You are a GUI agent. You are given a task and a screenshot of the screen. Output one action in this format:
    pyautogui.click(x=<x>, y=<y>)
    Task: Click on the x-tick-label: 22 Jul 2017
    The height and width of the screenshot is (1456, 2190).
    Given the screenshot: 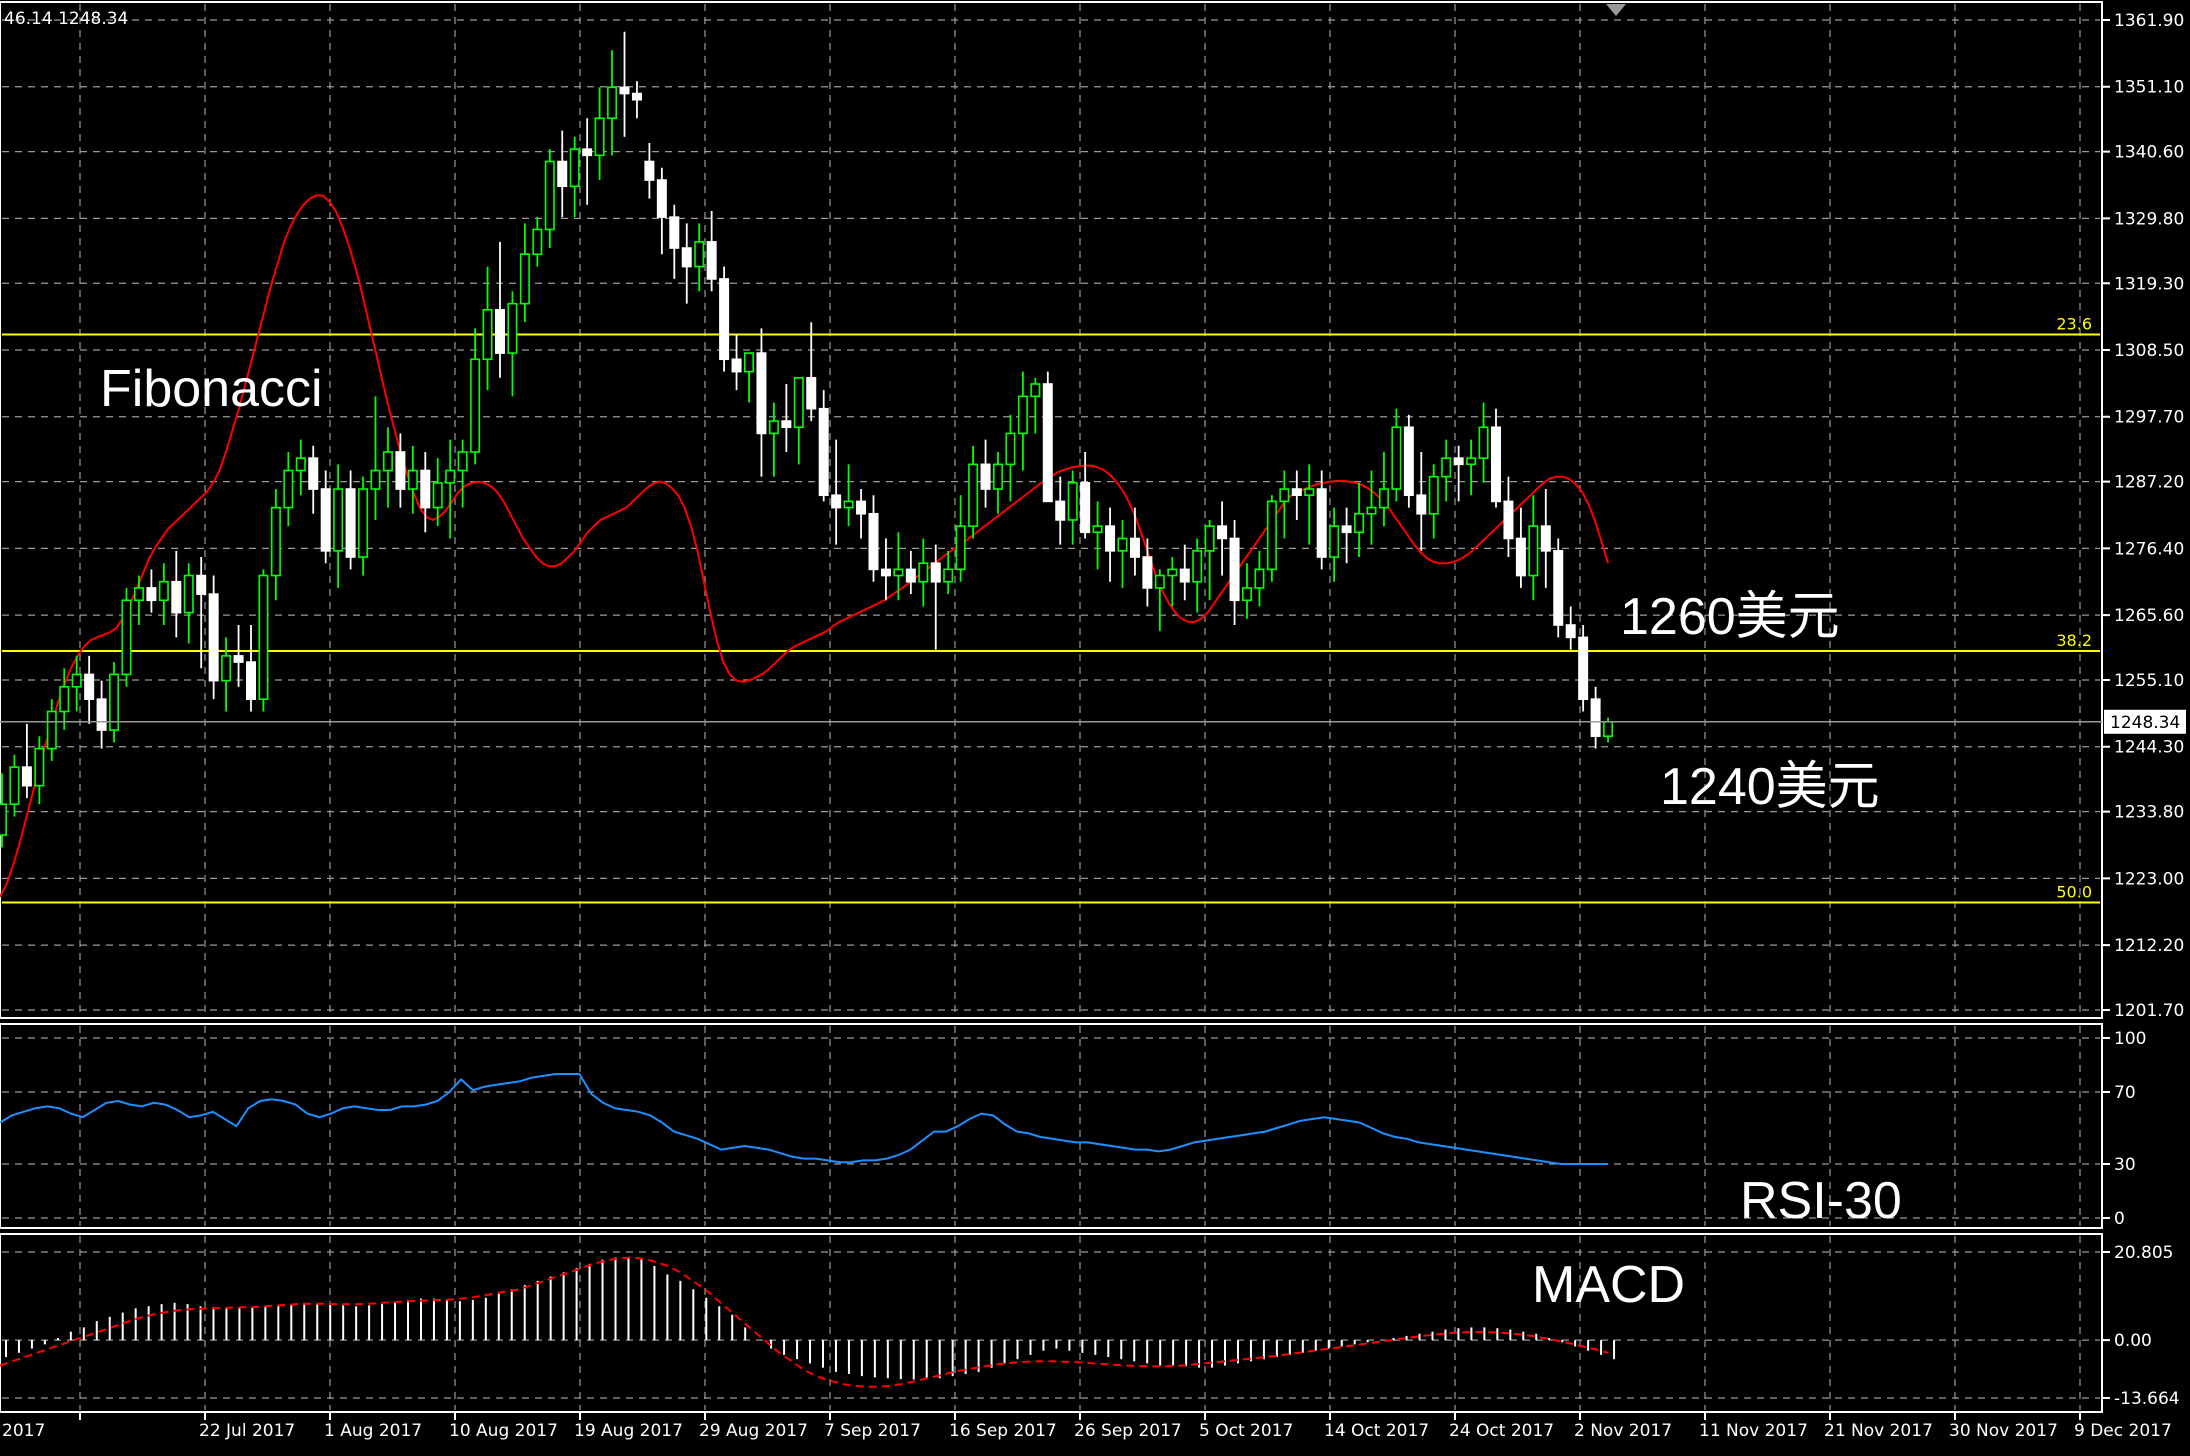 What is the action you would take?
    pyautogui.click(x=247, y=1431)
    